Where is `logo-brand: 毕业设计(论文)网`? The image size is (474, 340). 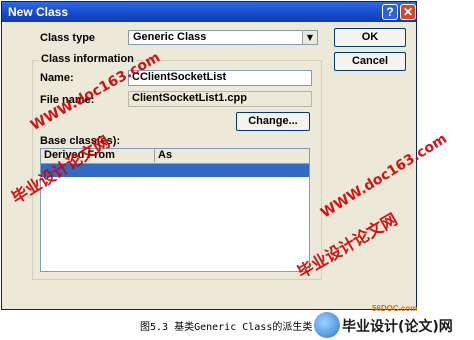 logo-brand: 毕业设计(论文)网 is located at coordinates (397, 327).